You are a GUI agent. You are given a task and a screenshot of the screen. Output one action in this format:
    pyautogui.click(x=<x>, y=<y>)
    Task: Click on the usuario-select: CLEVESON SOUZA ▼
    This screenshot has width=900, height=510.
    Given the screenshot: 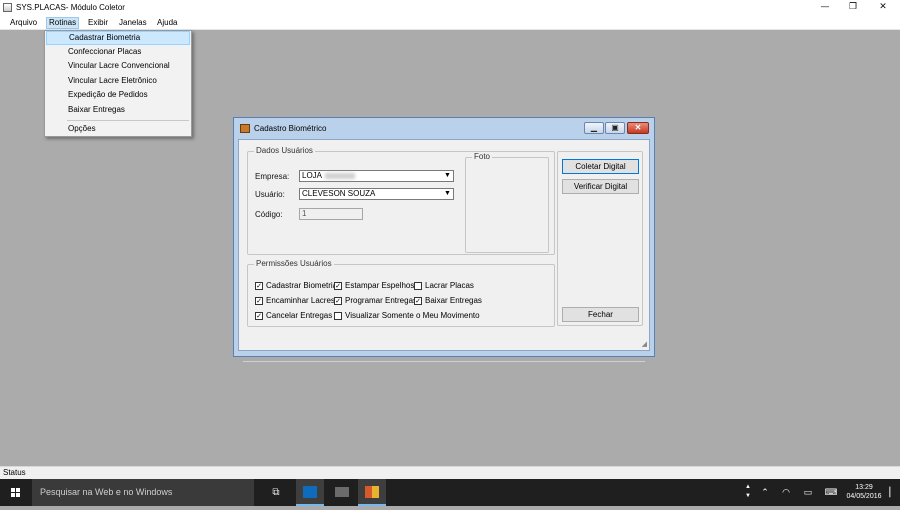 What is the action you would take?
    pyautogui.click(x=376, y=194)
    